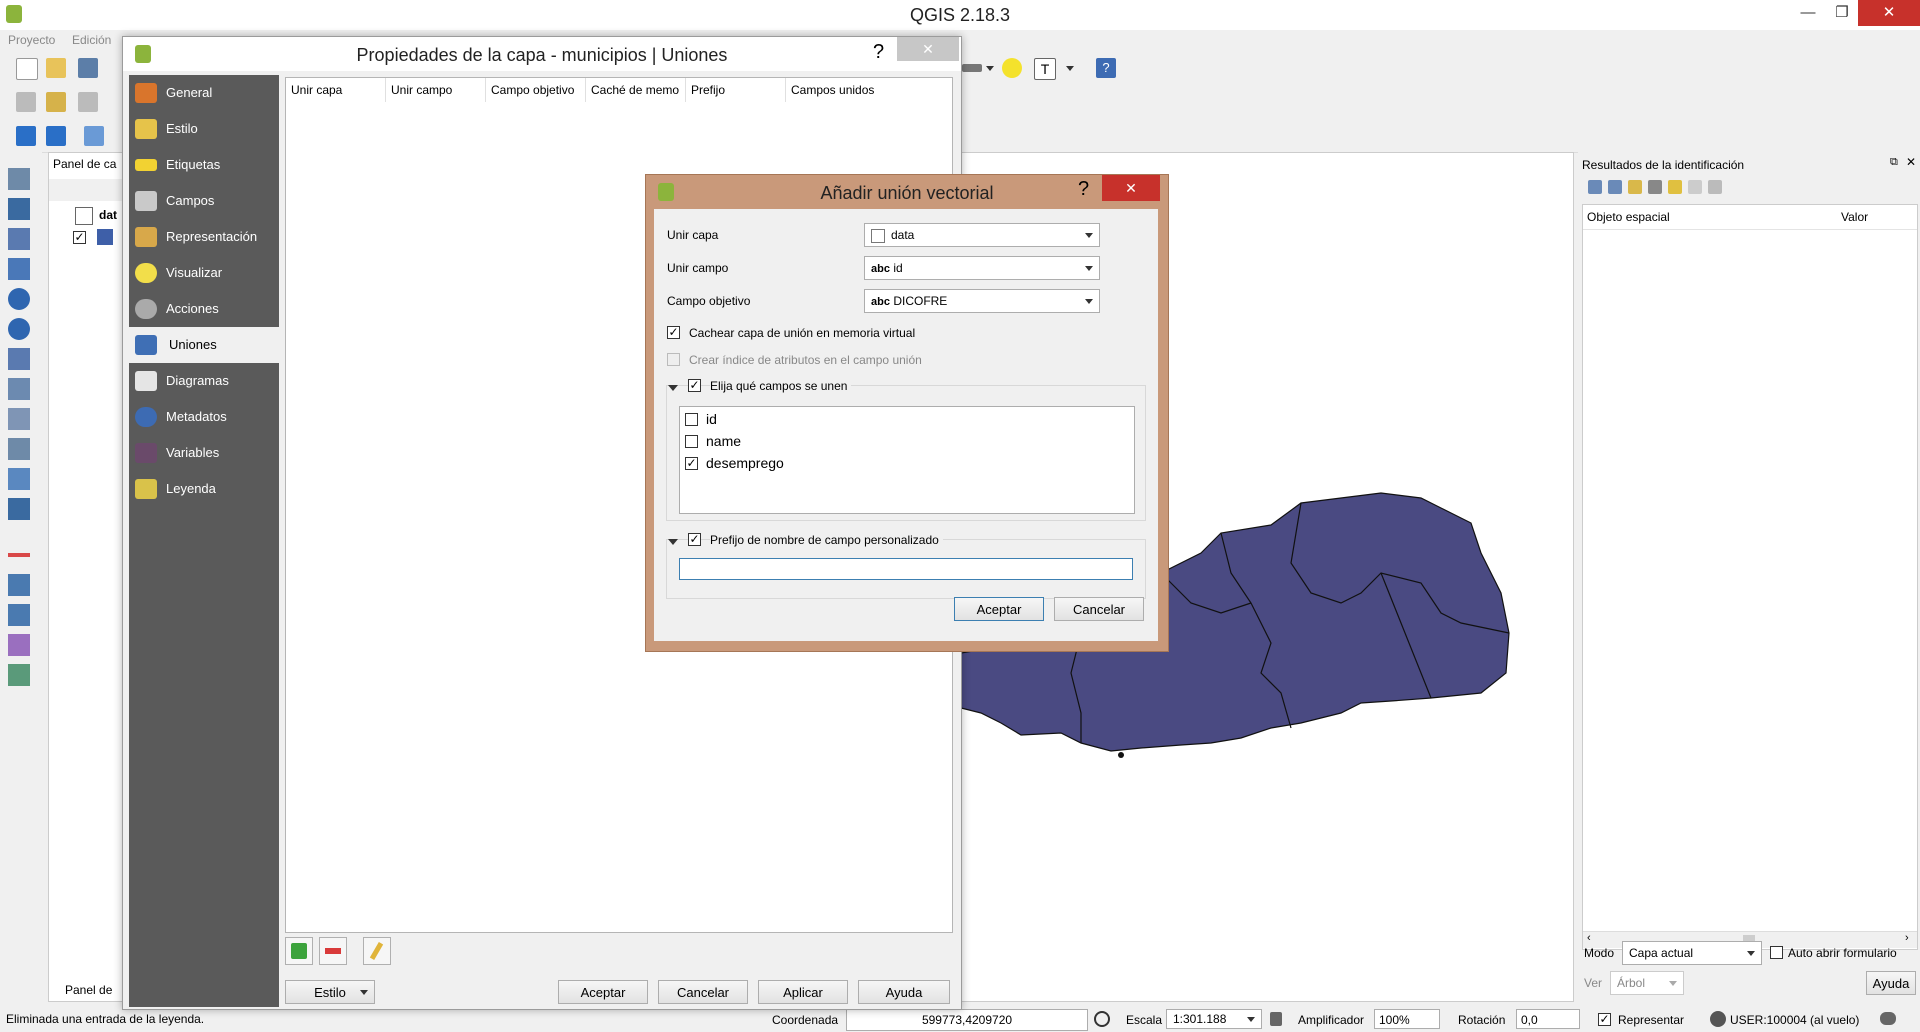 The width and height of the screenshot is (1920, 1032). Describe the element at coordinates (79, 237) in the screenshot. I see `layer-visibility-checkbox: ✓` at that location.